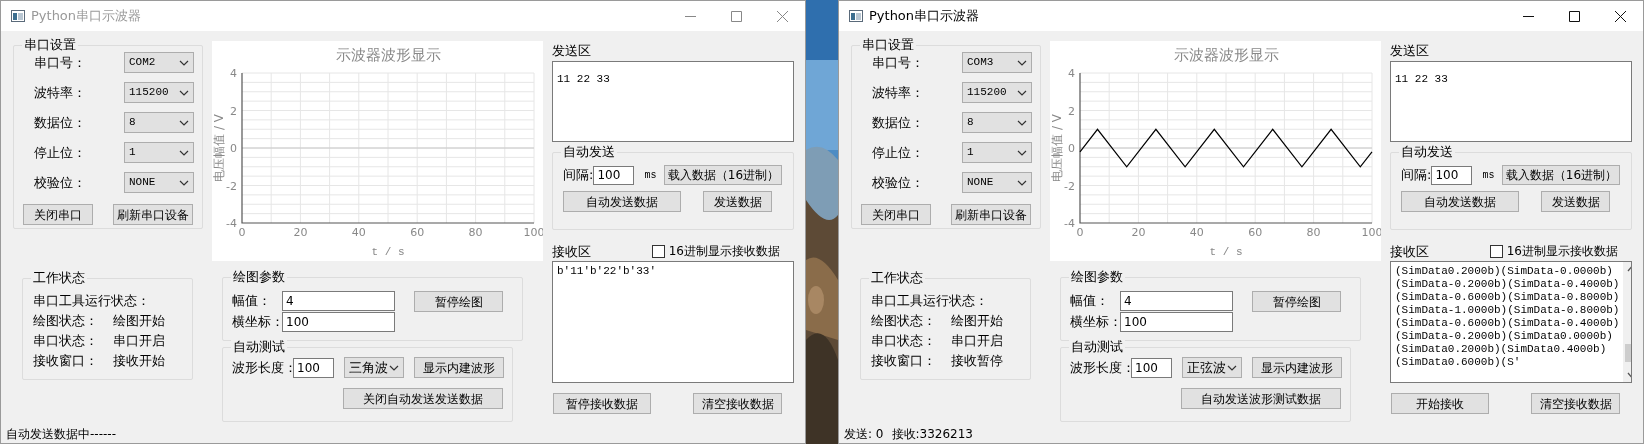 This screenshot has width=1644, height=444. Describe the element at coordinates (1097, 347) in the screenshot. I see `group-title: 自动测试` at that location.